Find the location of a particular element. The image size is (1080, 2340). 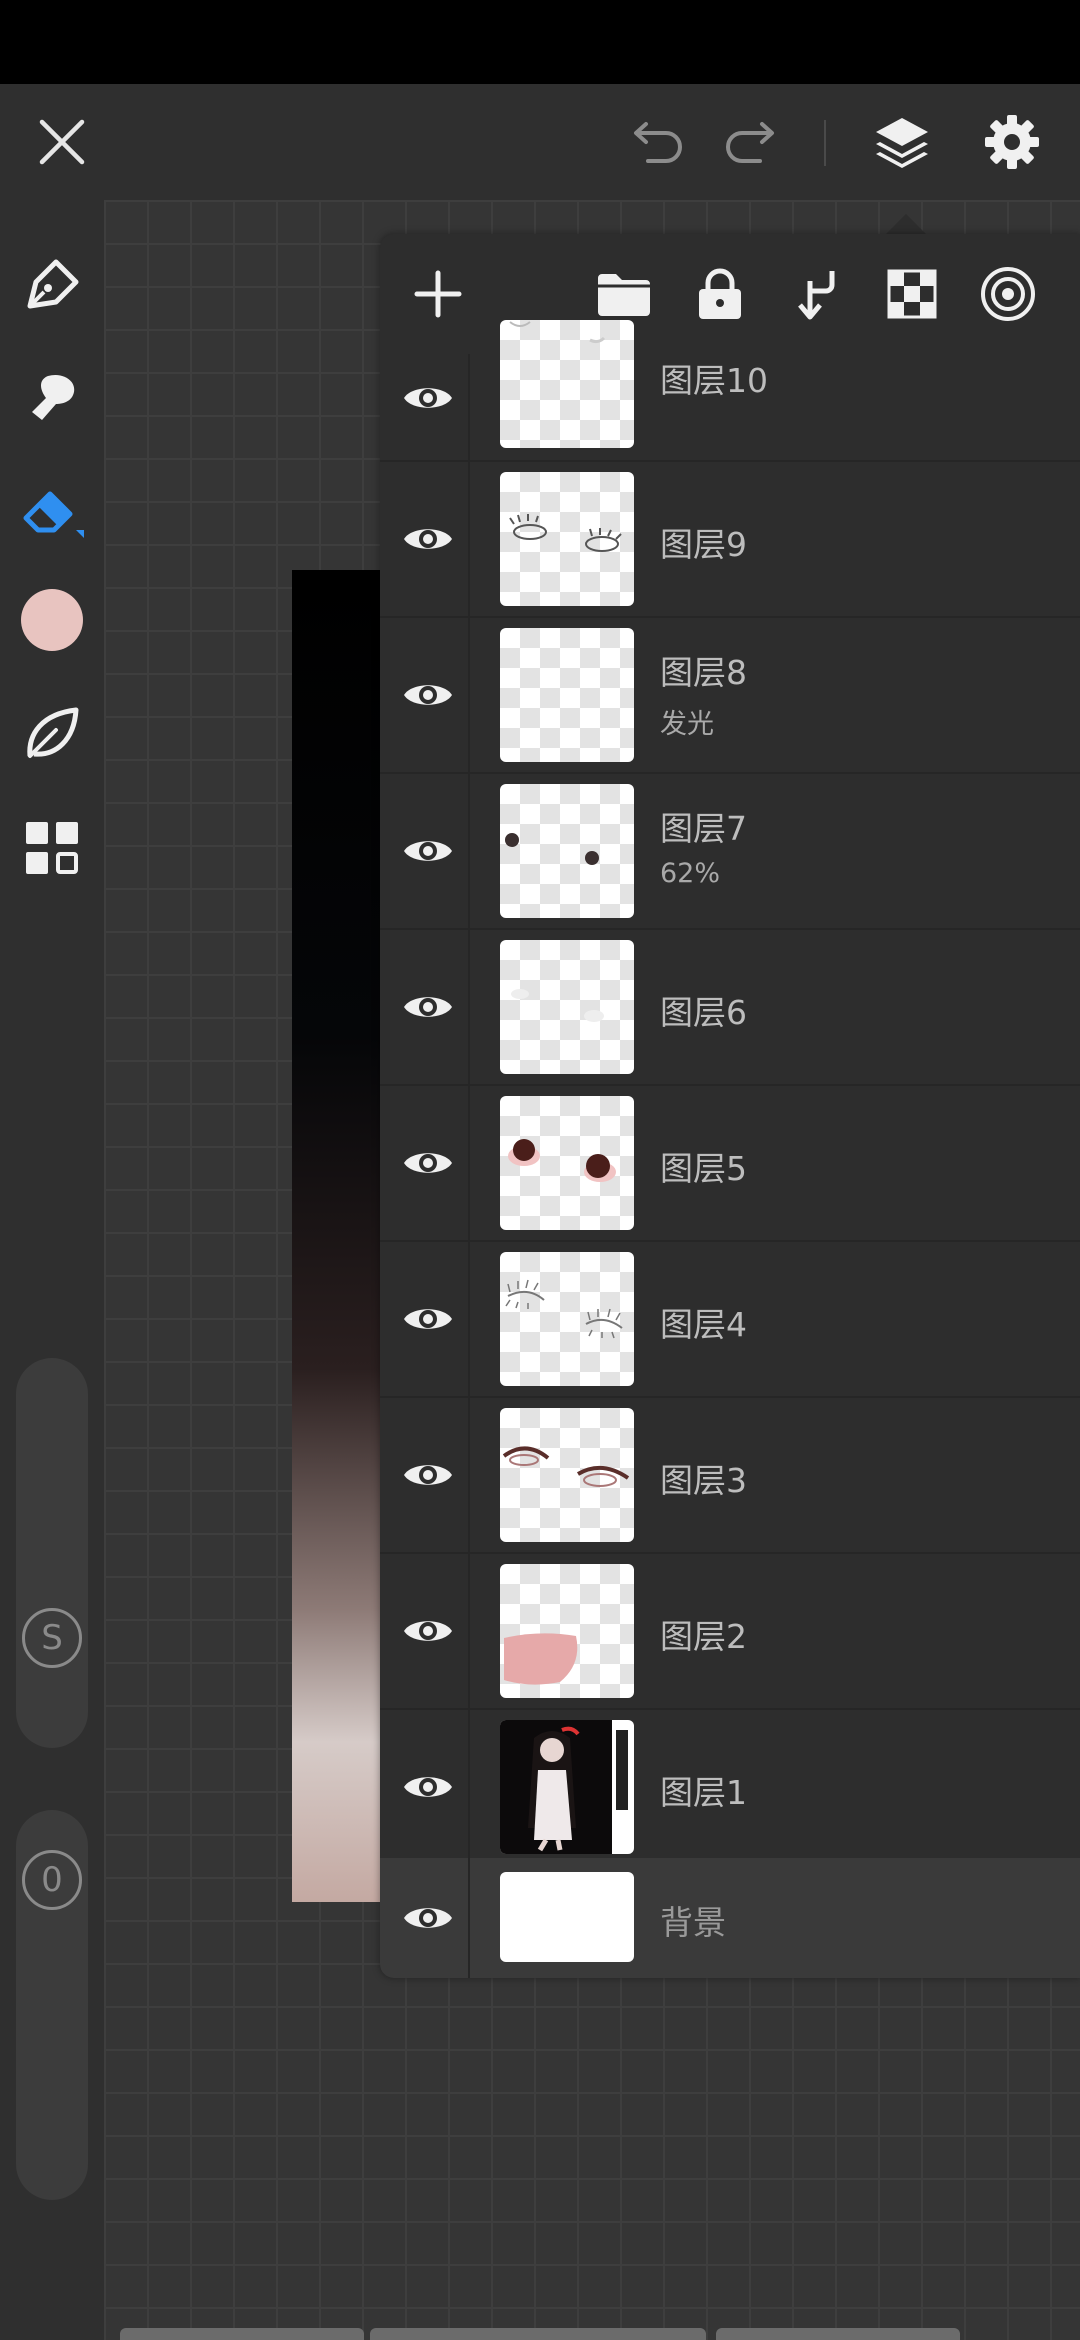

checkerboard-icon is located at coordinates (912, 294).